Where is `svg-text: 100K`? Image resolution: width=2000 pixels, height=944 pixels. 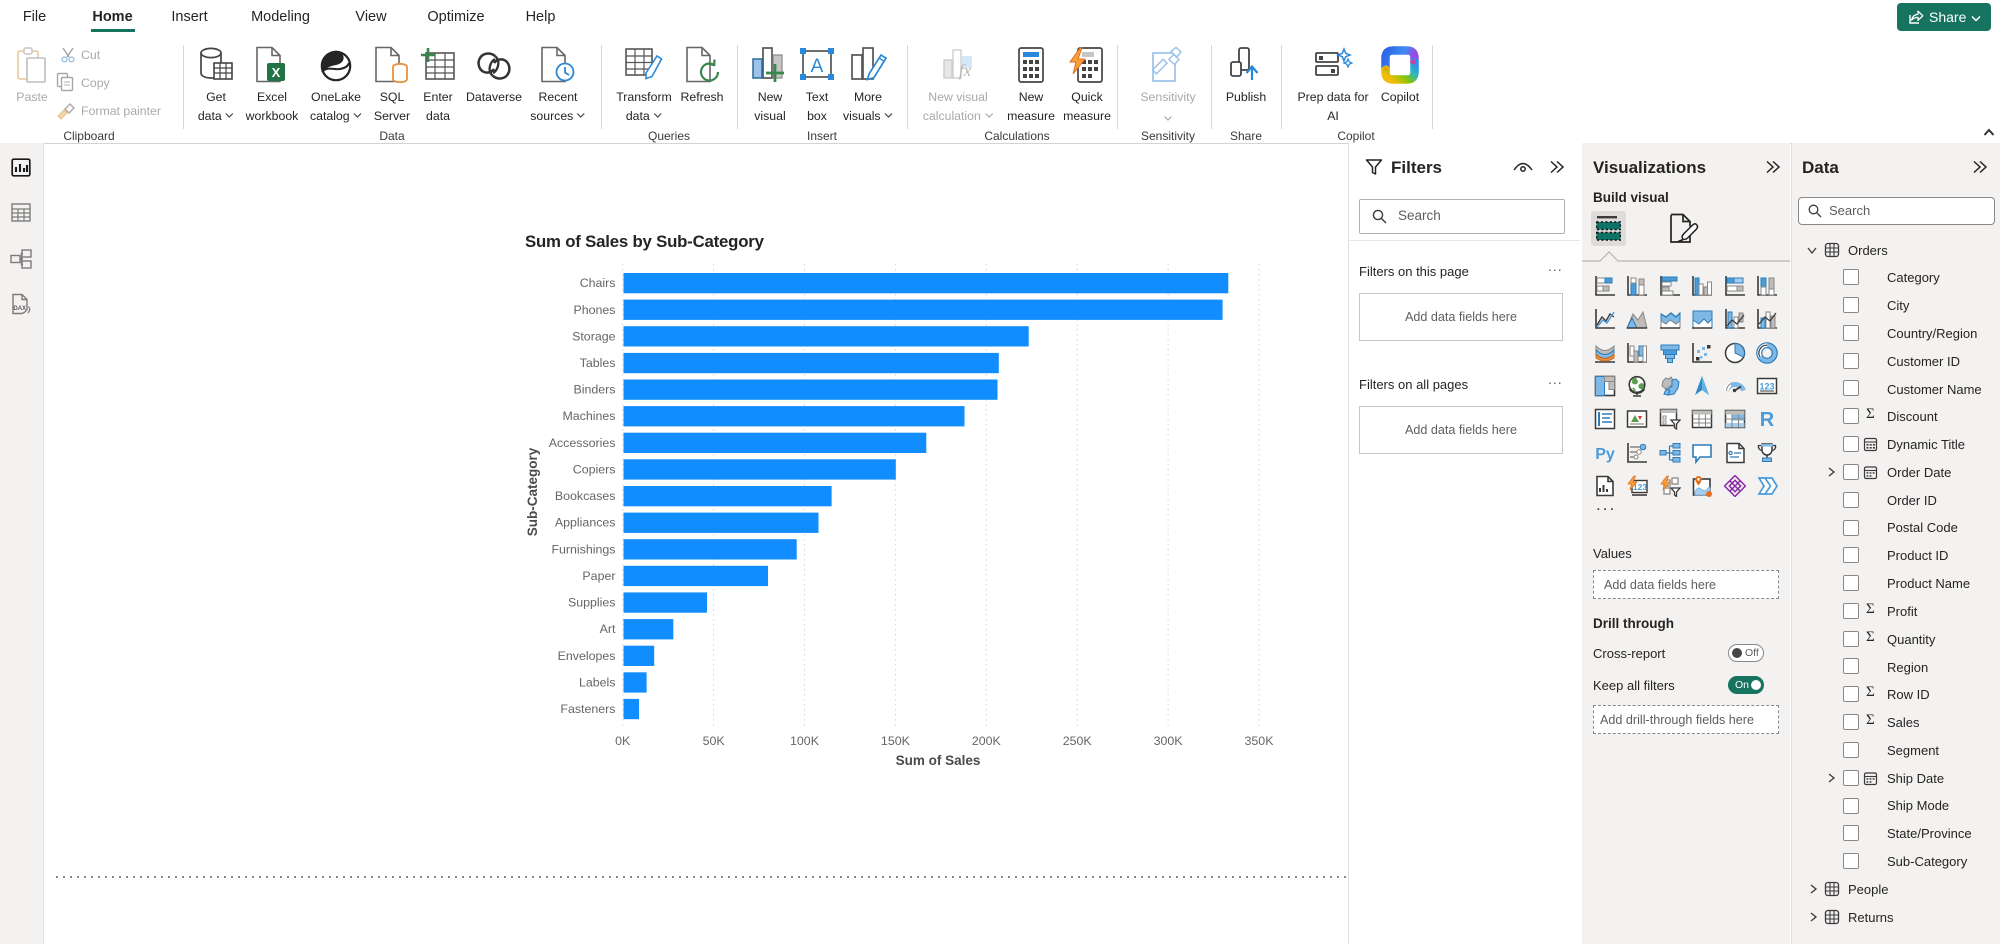 svg-text: 100K is located at coordinates (805, 741).